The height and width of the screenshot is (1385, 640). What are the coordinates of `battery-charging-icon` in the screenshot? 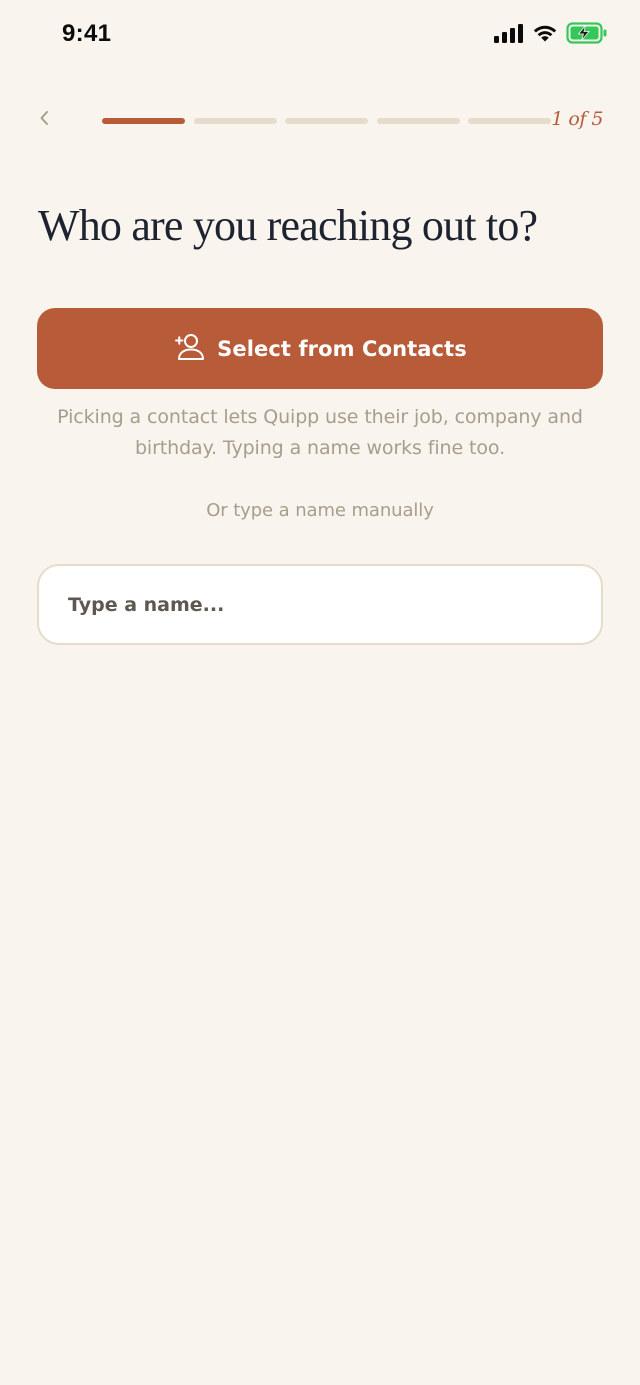 It's located at (587, 35).